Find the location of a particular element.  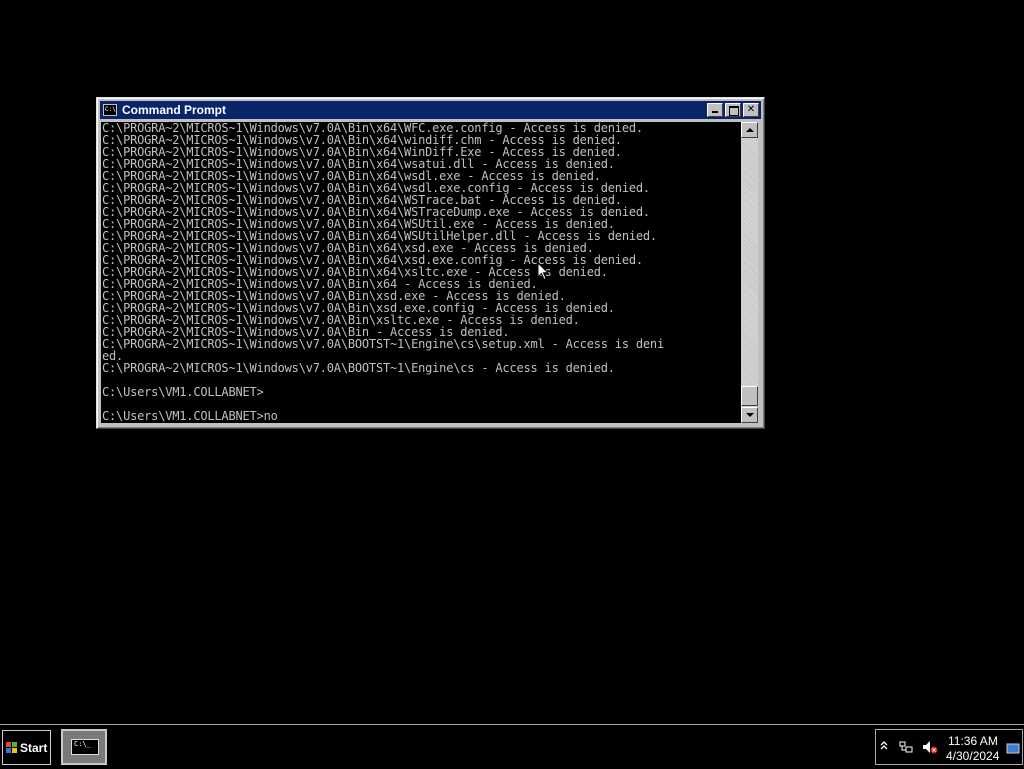

scroll-up-button is located at coordinates (749, 130).